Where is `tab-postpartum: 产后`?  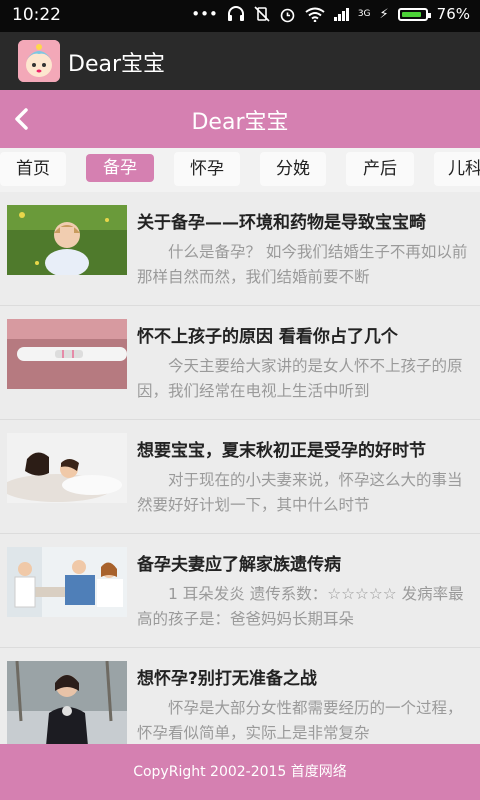
tab-postpartum: 产后 is located at coordinates (380, 169).